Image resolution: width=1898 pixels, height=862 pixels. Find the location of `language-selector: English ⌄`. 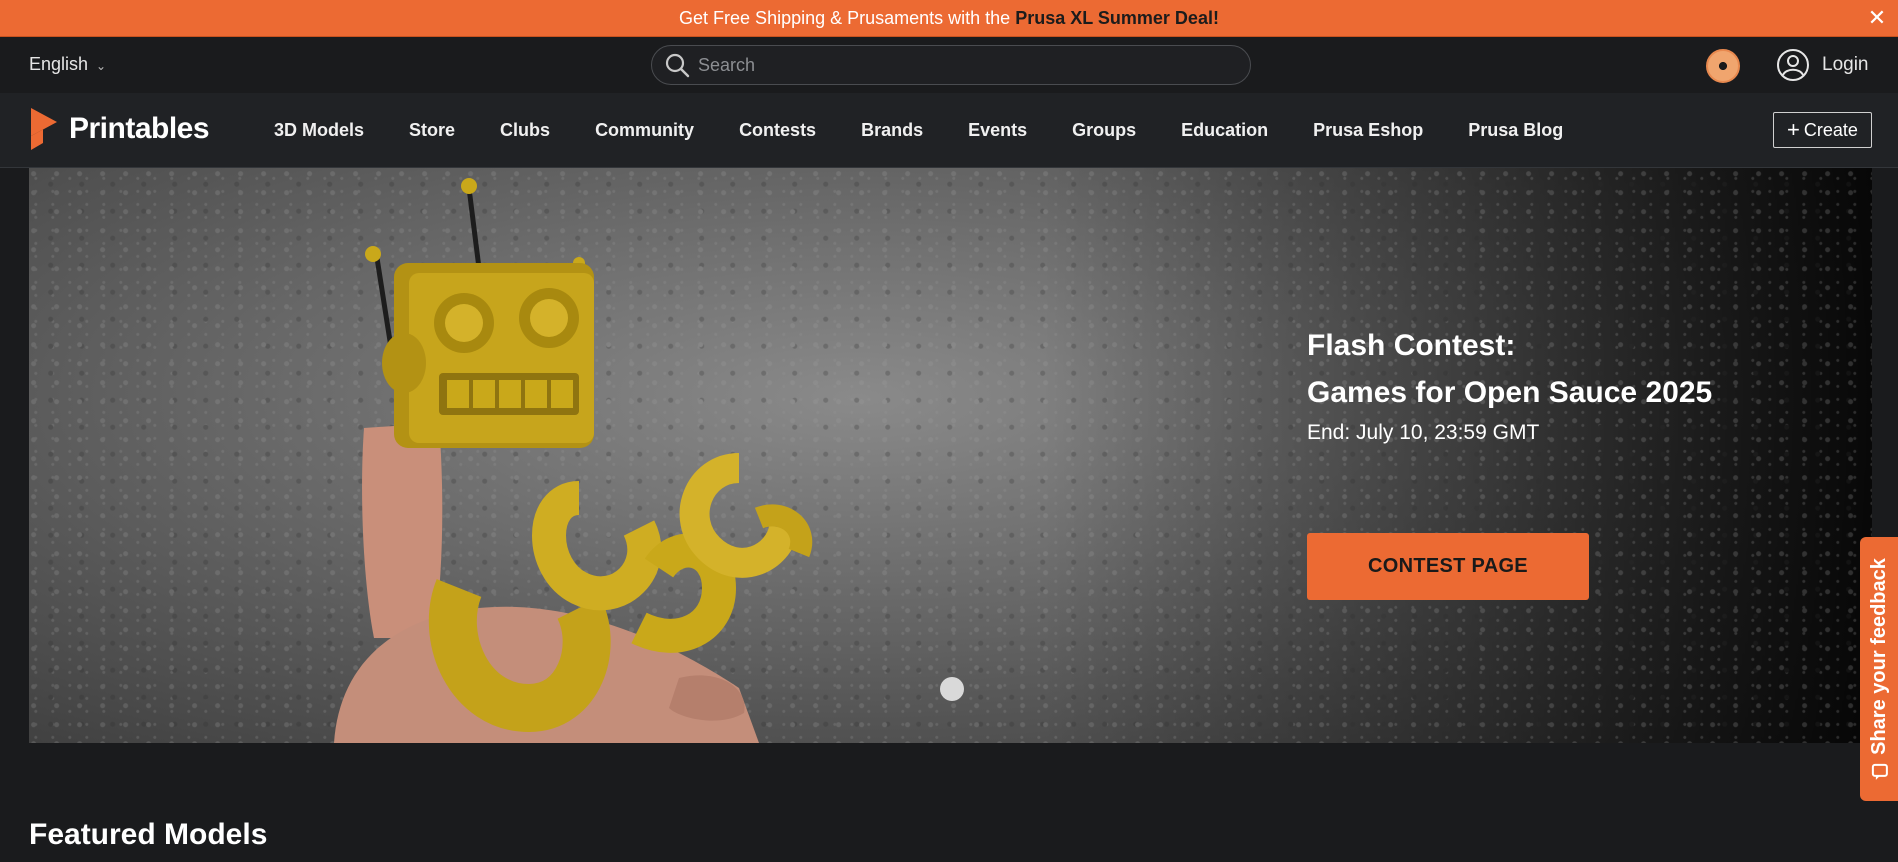

language-selector: English ⌄ is located at coordinates (67, 64).